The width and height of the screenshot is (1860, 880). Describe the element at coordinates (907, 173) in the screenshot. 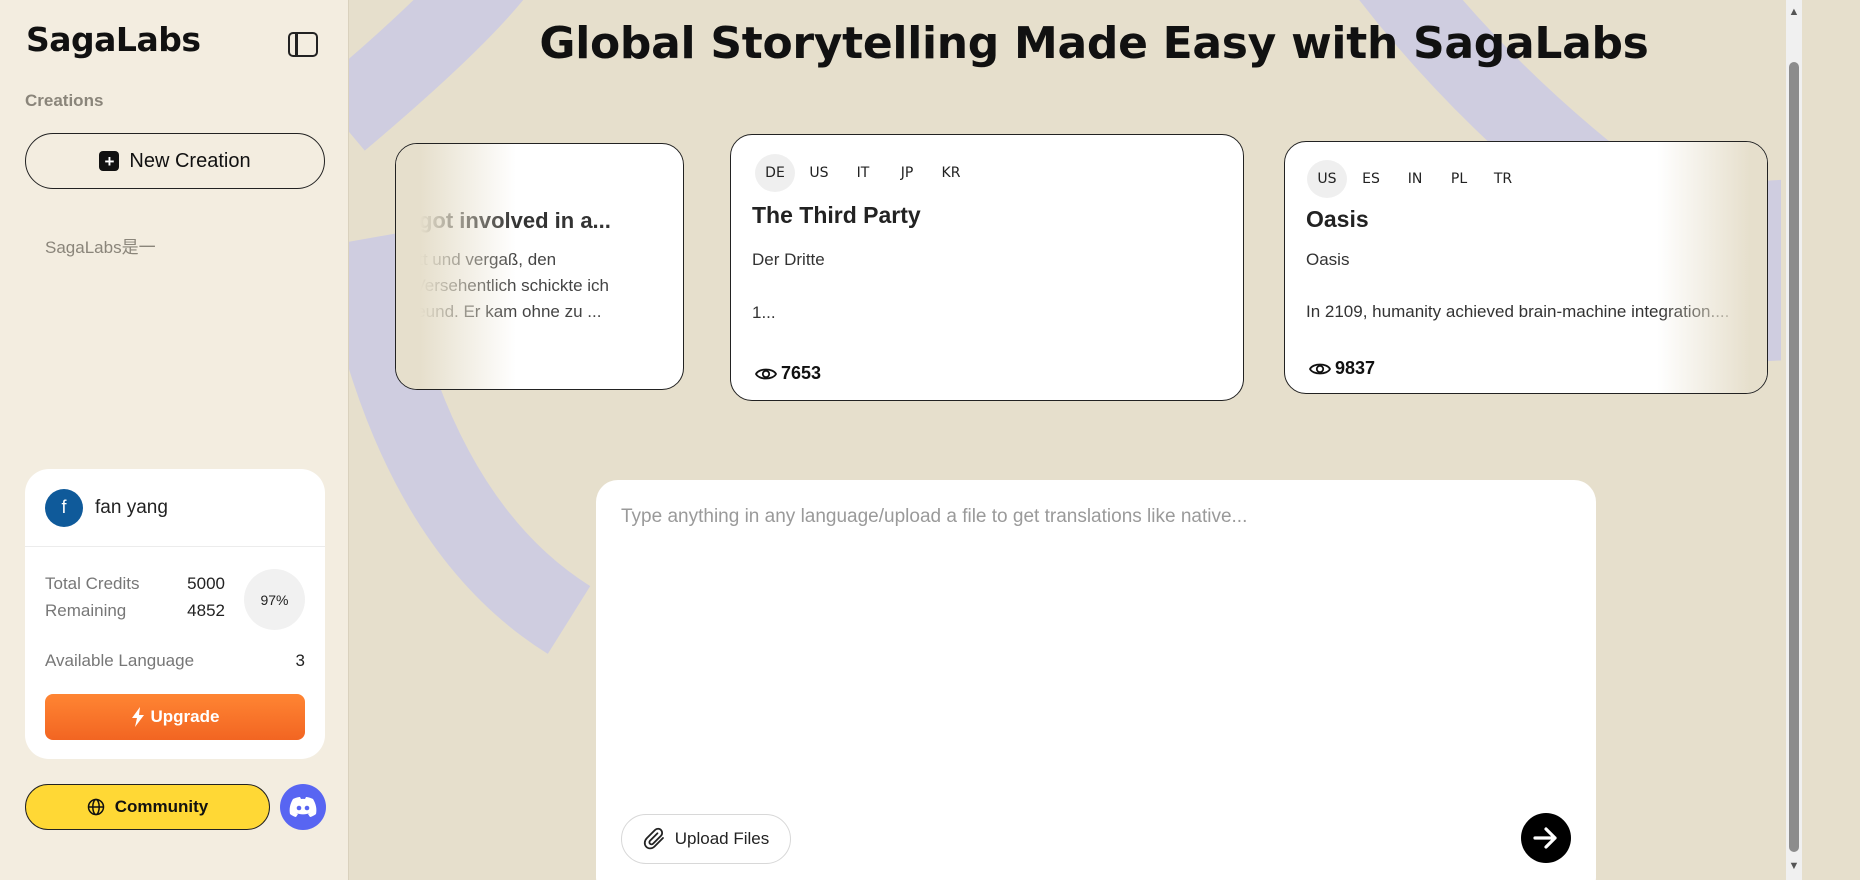

I see `lang-tab: JP` at that location.